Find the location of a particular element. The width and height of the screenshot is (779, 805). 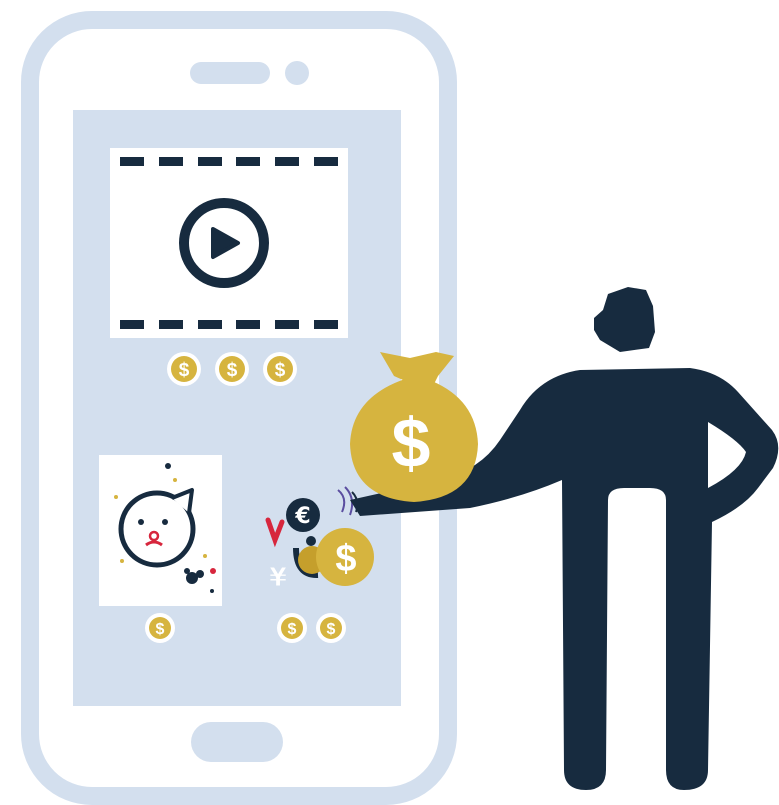

phone-camera is located at coordinates (297, 73).